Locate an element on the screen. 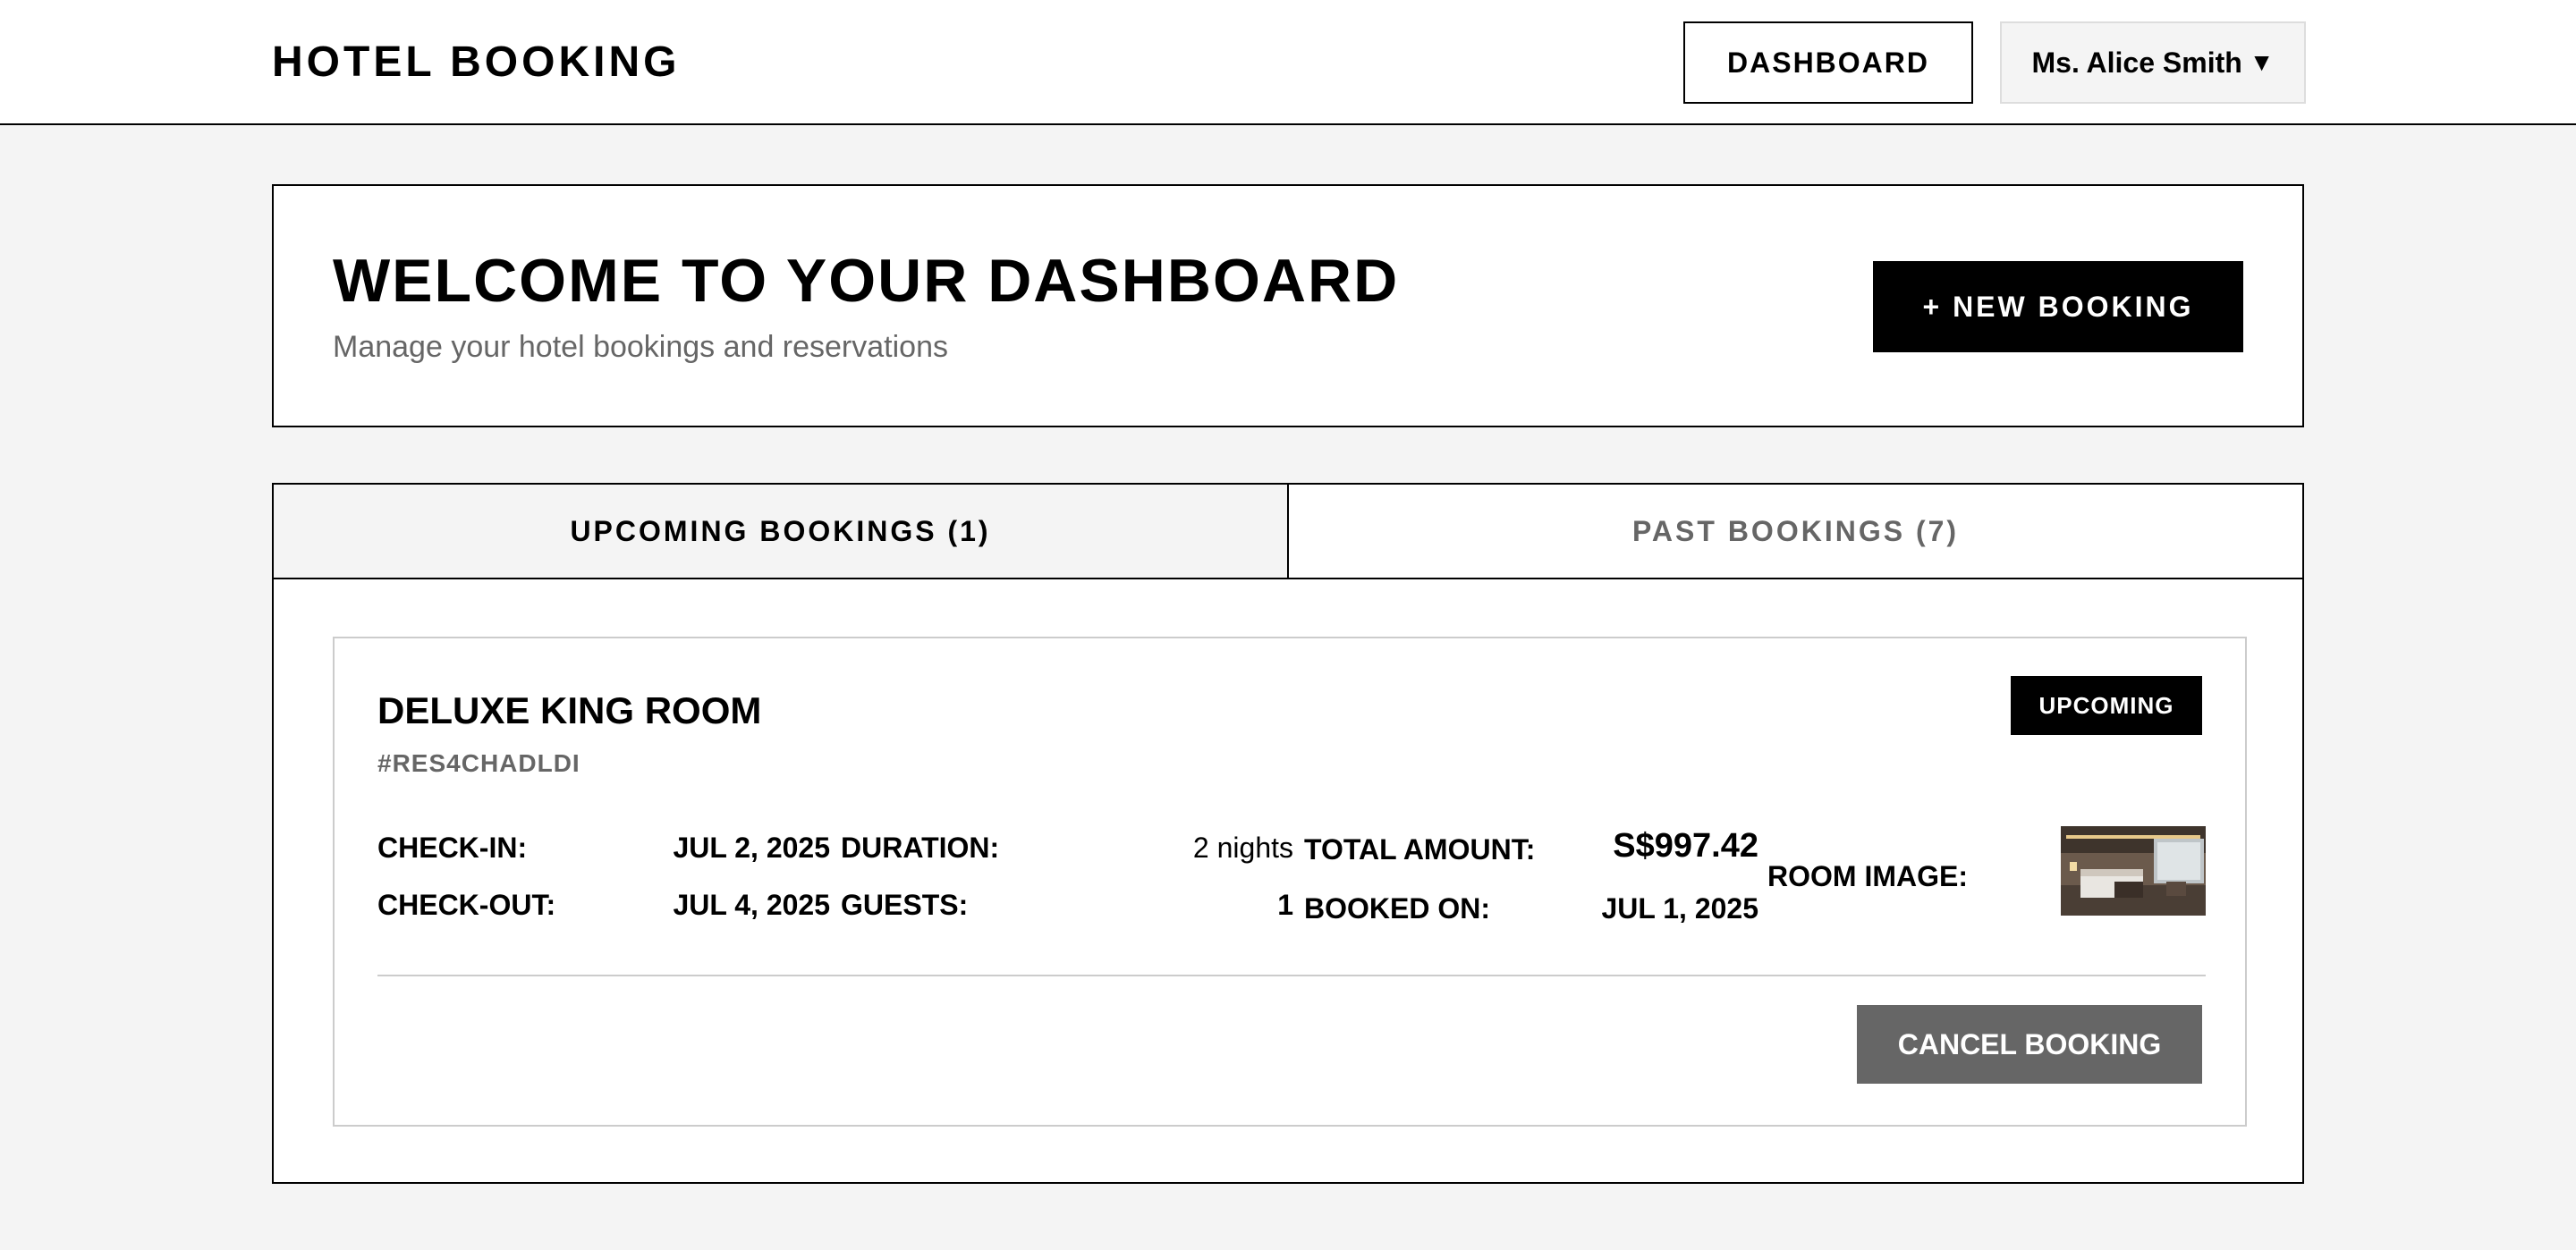 This screenshot has height=1250, width=2576. booked-on-value: JUL 1, 2025 is located at coordinates (1679, 908).